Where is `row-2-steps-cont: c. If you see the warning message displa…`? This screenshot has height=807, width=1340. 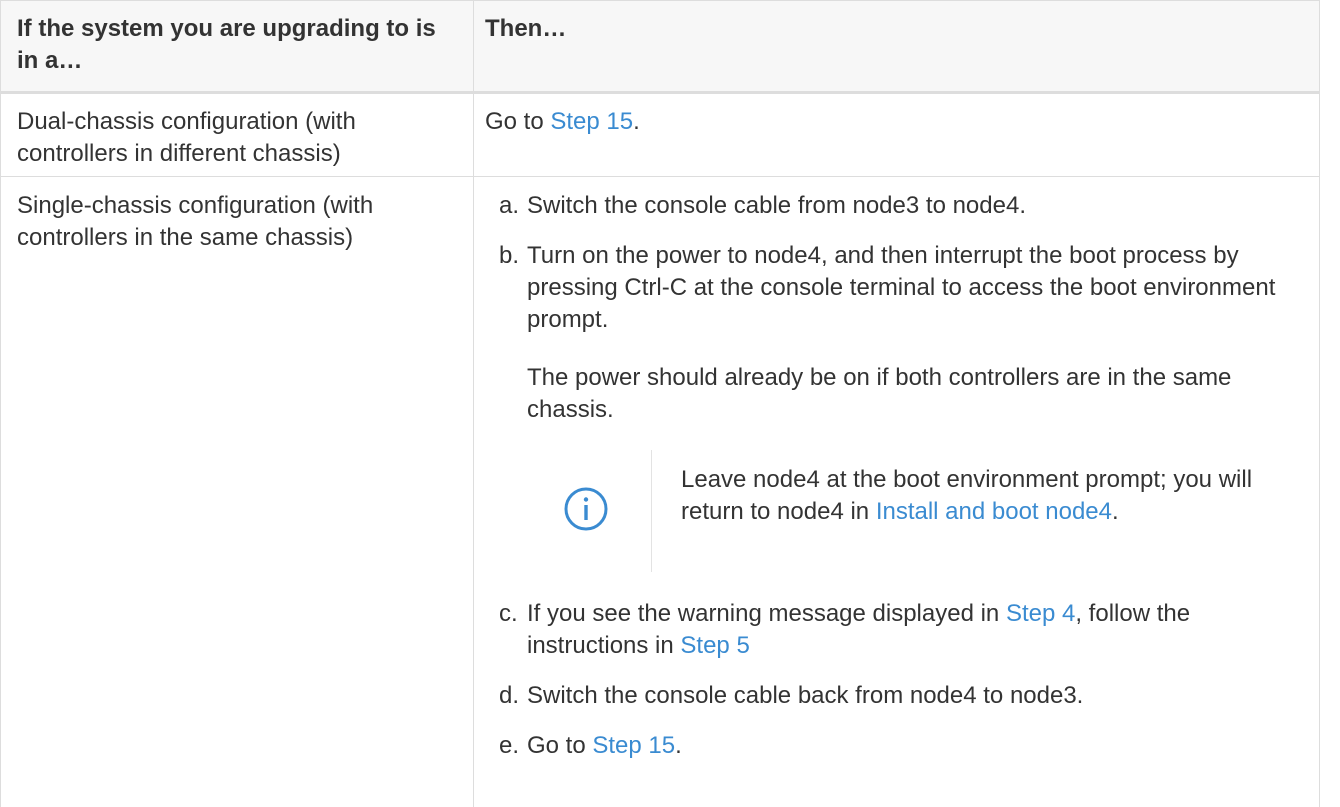
row-2-steps-cont: c. If you see the warning message displa… is located at coordinates (904, 680).